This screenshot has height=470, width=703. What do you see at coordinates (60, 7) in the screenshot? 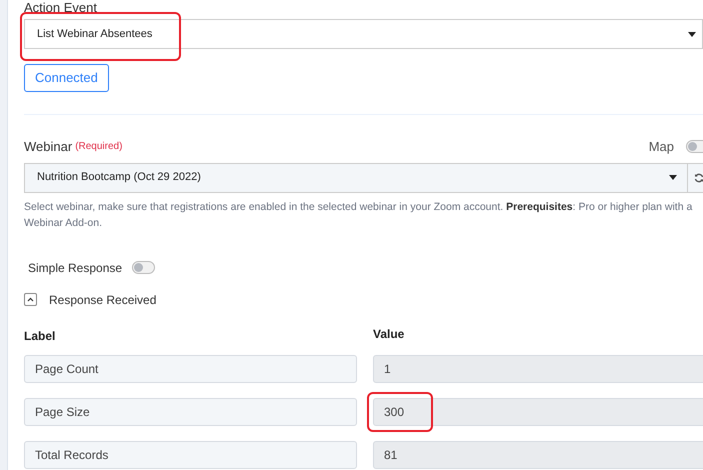
I see `field-label: Action Event` at bounding box center [60, 7].